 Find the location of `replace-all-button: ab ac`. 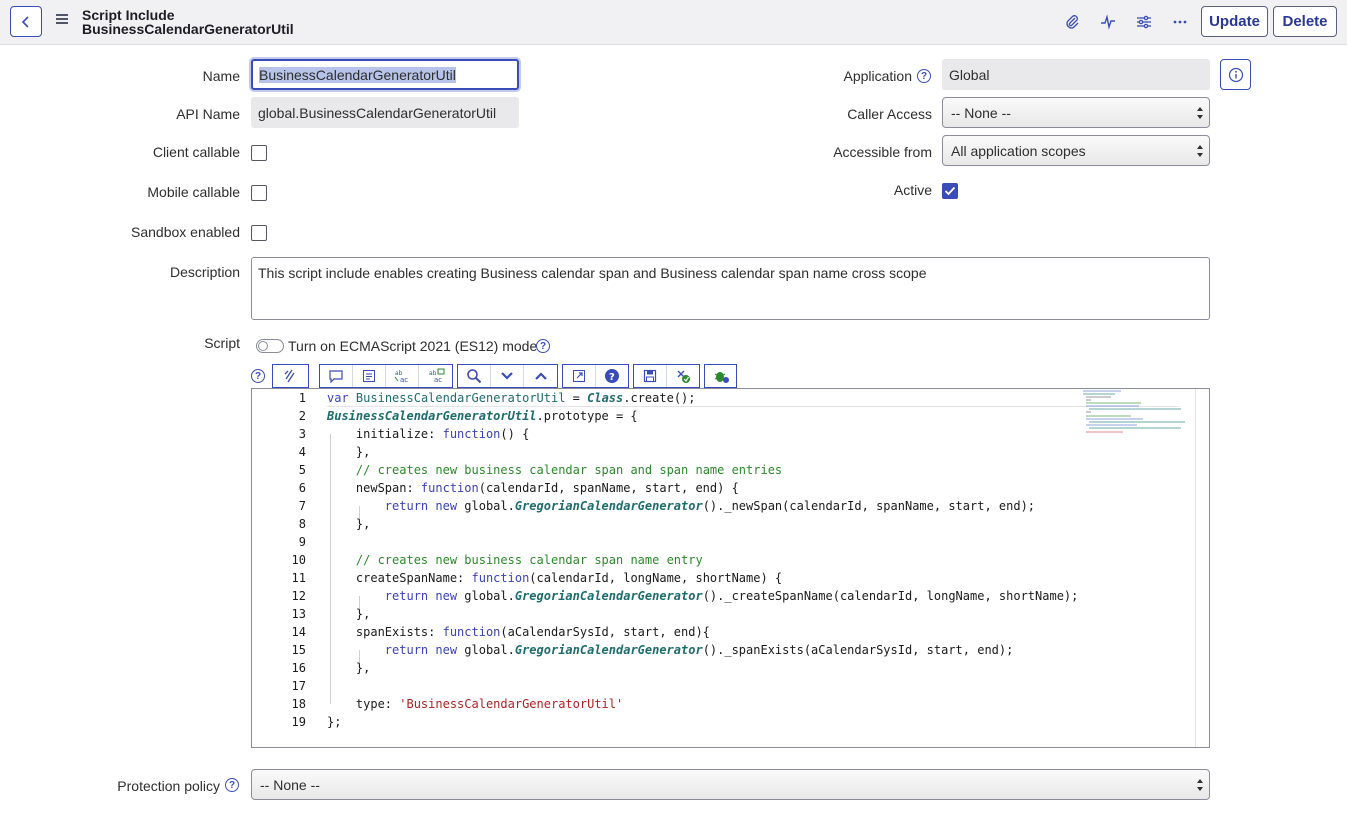

replace-all-button: ab ac is located at coordinates (435, 376).